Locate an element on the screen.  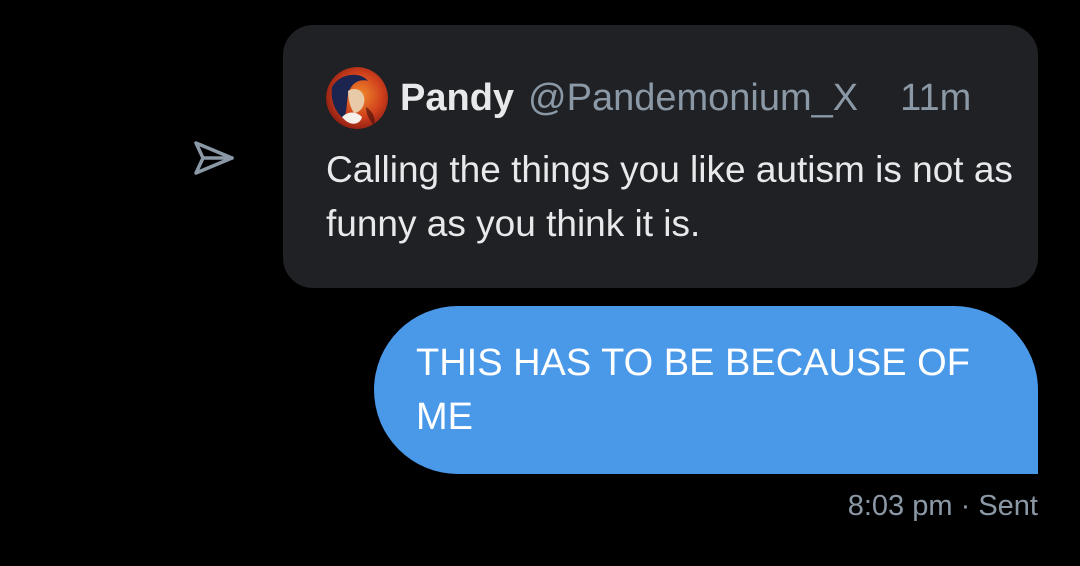
author-handle: @Pandemonium_X is located at coordinates (693, 98).